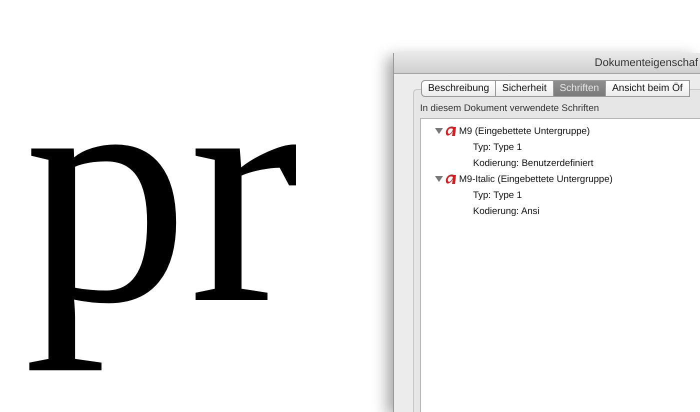  Describe the element at coordinates (646, 63) in the screenshot. I see `window-title: Dokumenteigenschaf` at that location.